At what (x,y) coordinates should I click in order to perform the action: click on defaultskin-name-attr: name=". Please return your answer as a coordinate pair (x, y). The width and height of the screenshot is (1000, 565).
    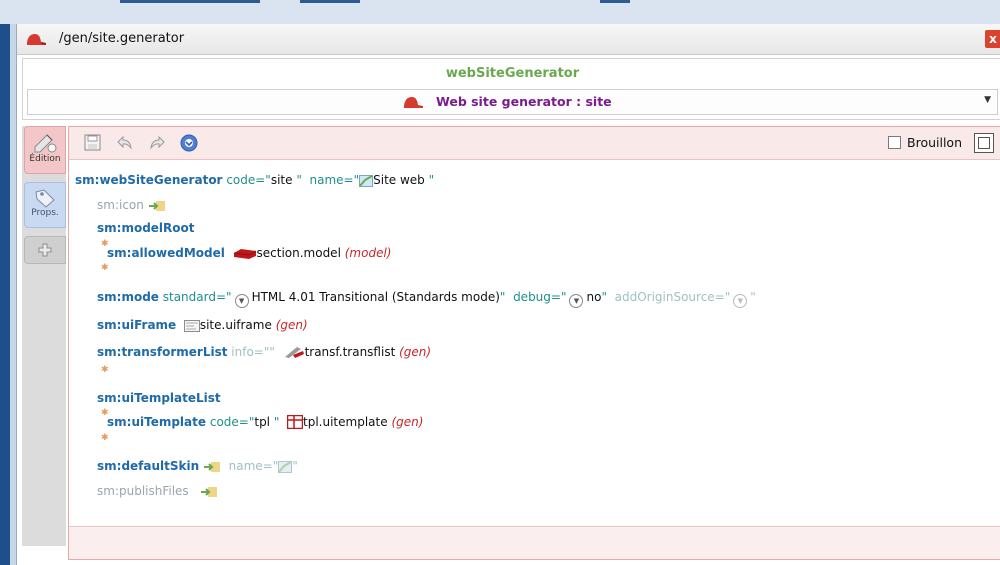
    Looking at the image, I should click on (253, 466).